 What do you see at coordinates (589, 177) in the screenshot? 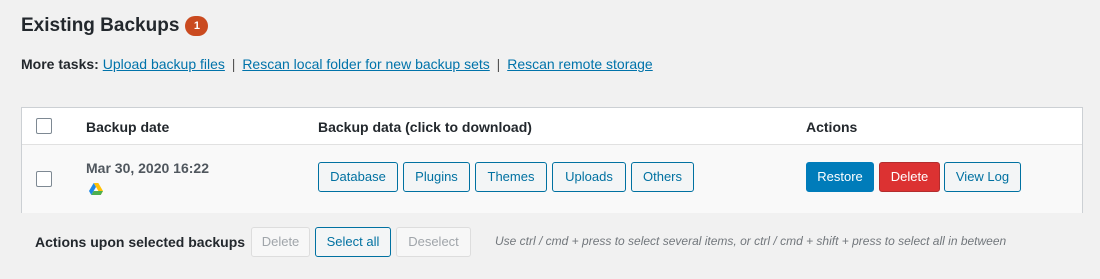
I see `download-uploads-button: Uploads` at bounding box center [589, 177].